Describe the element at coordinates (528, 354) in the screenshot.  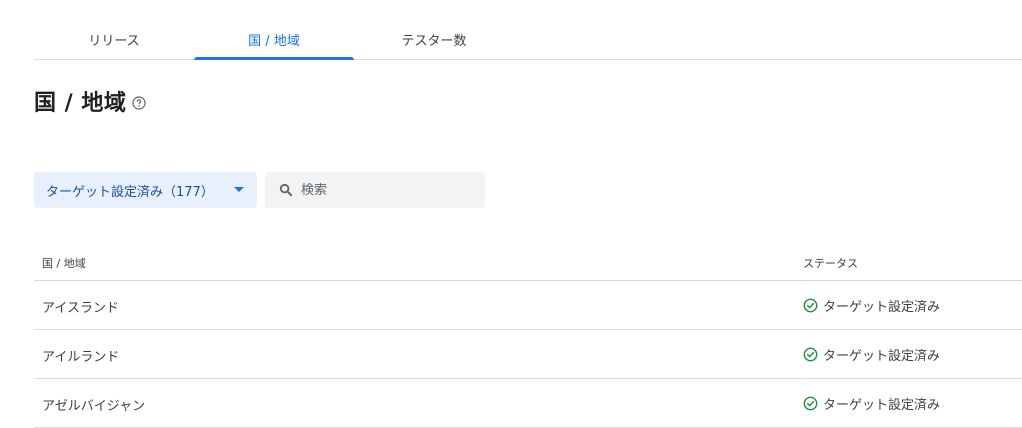
I see `table-row: アイルランド ターゲット設定済み` at that location.